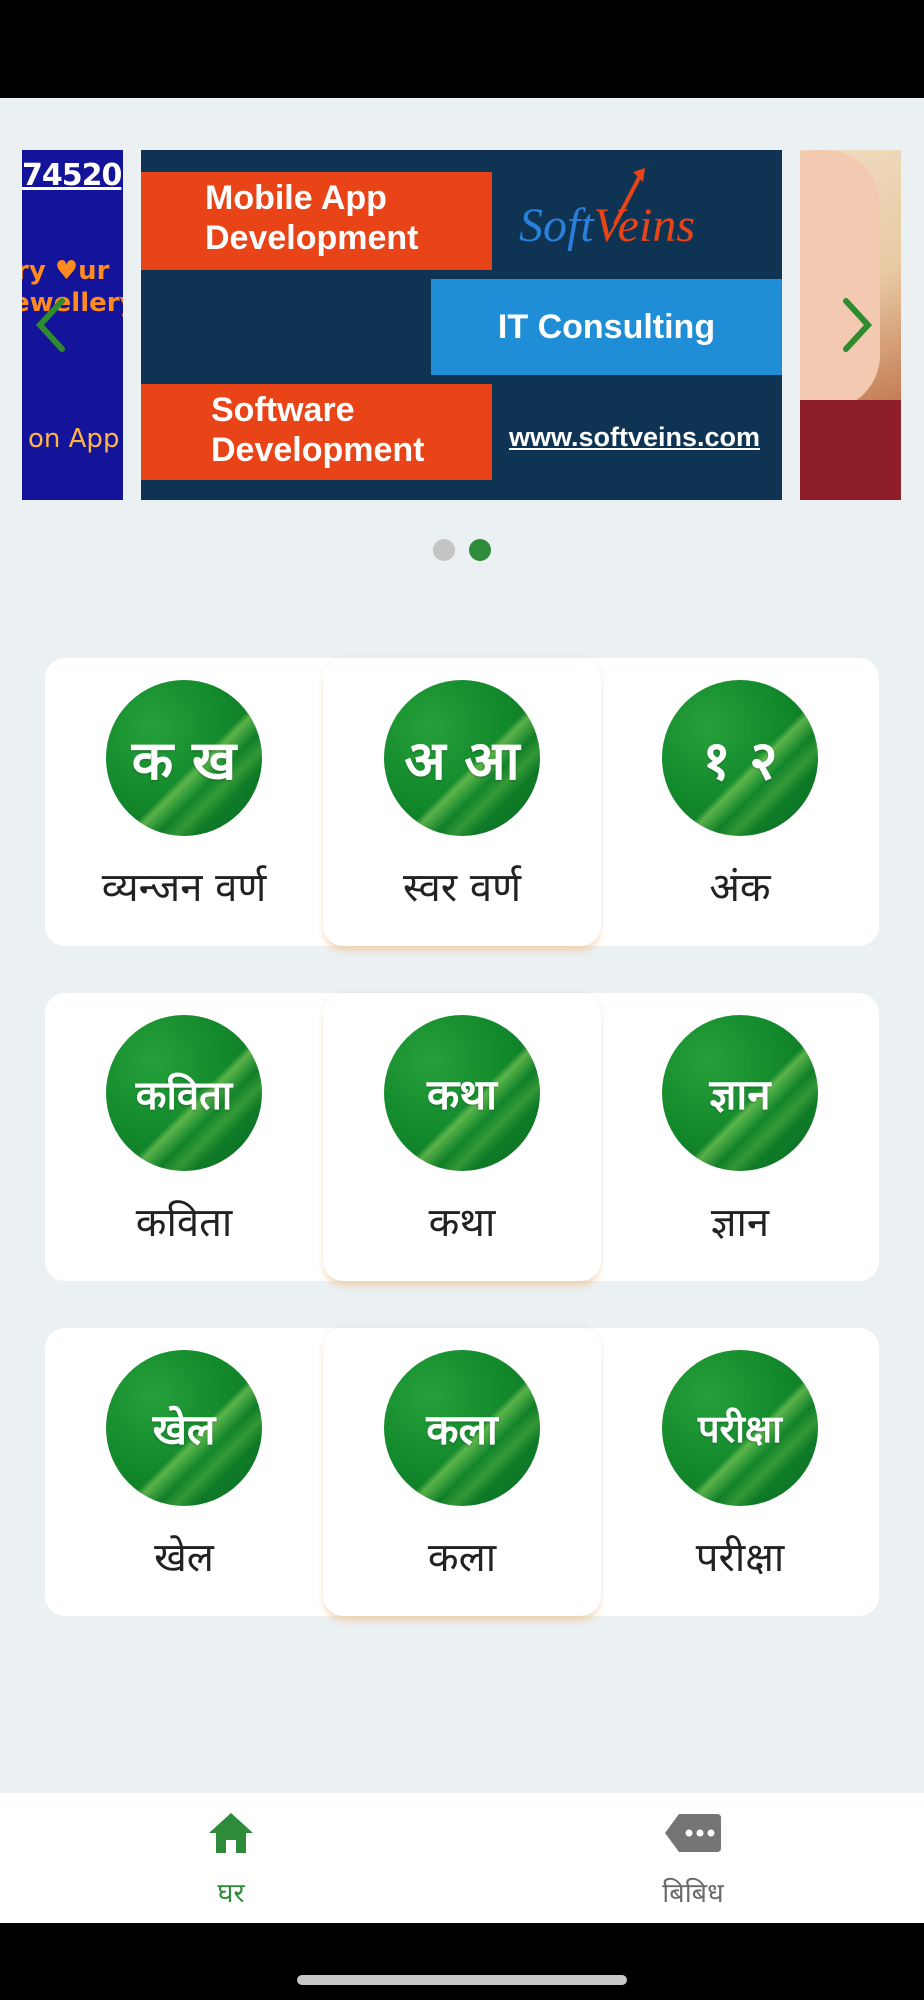 Image resolution: width=924 pixels, height=2000 pixels. What do you see at coordinates (740, 1093) in the screenshot?
I see `knowledge-icon: ज्ञान` at bounding box center [740, 1093].